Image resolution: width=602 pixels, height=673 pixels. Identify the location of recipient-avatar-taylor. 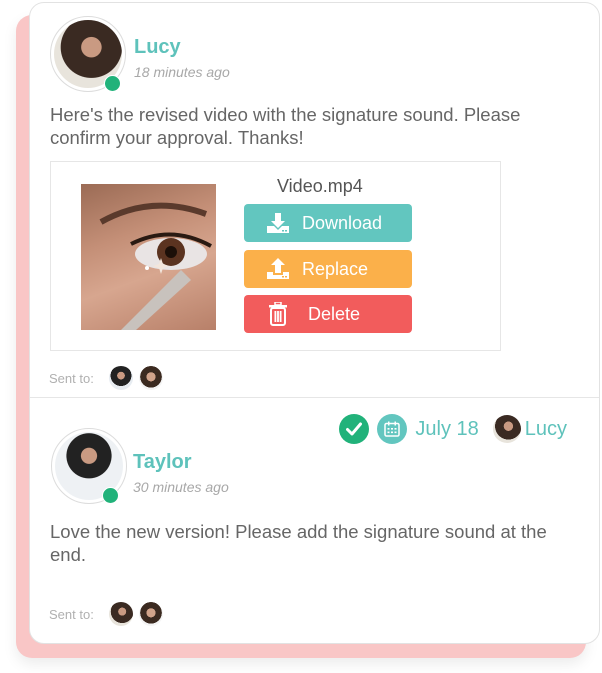
(121, 378).